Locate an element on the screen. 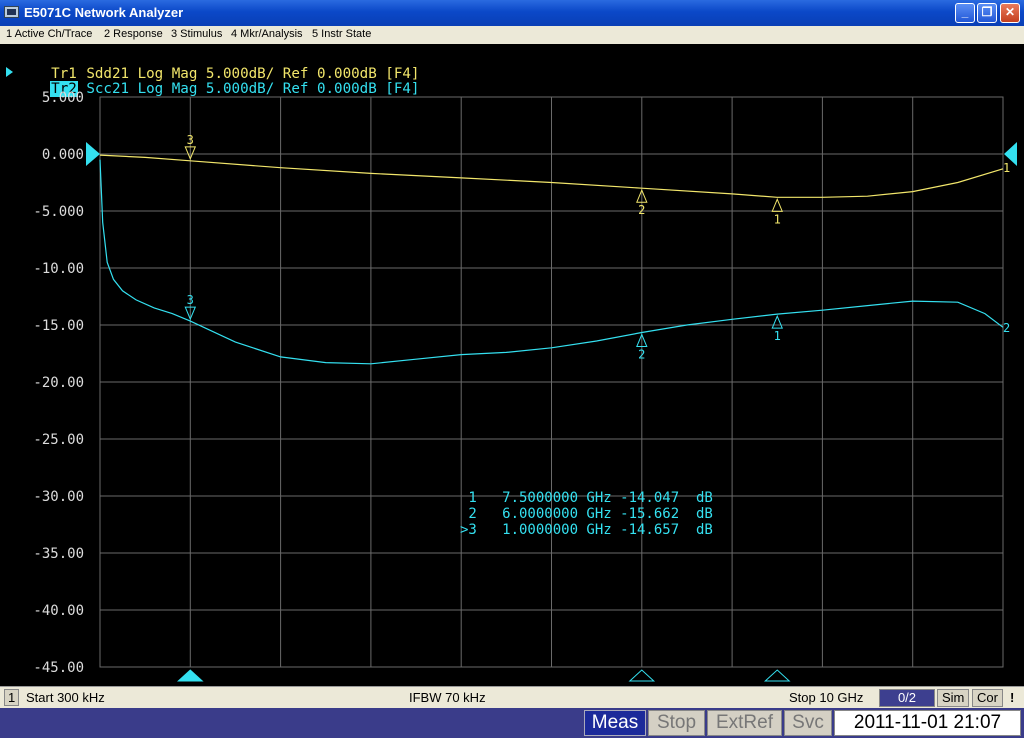  menu-instr-state: 5 Instr State is located at coordinates (341, 34).